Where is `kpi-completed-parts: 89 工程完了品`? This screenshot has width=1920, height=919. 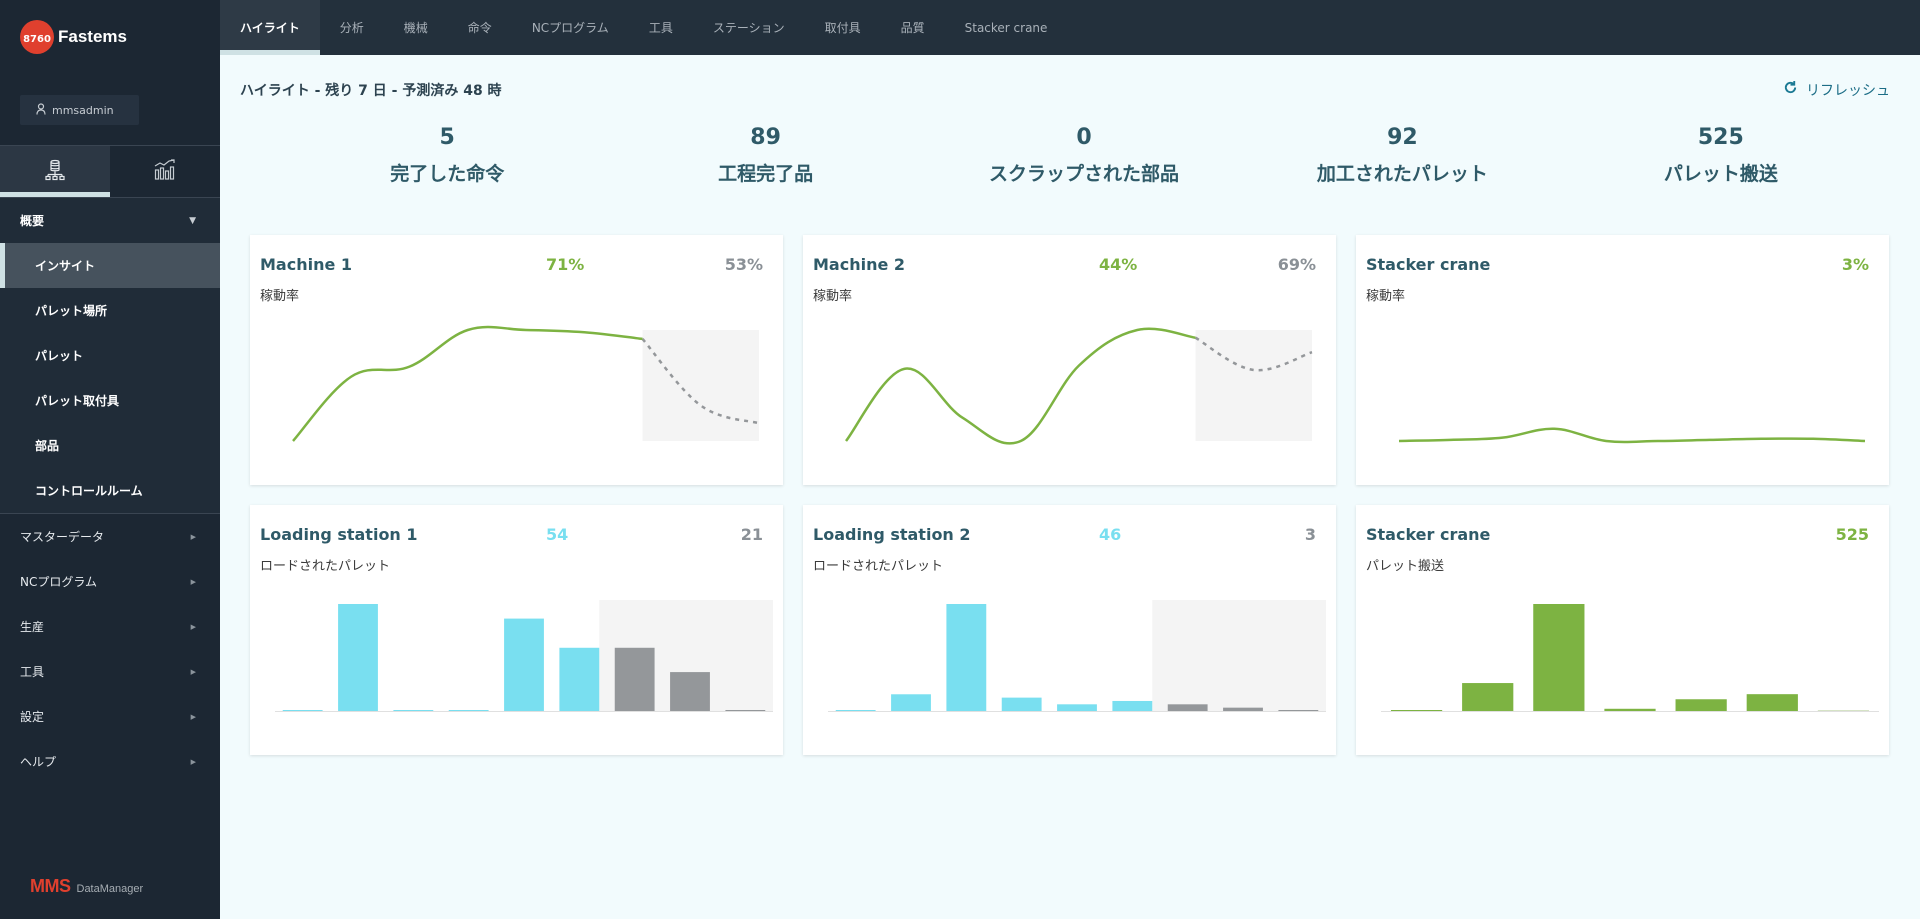 kpi-completed-parts: 89 工程完了品 is located at coordinates (765, 155).